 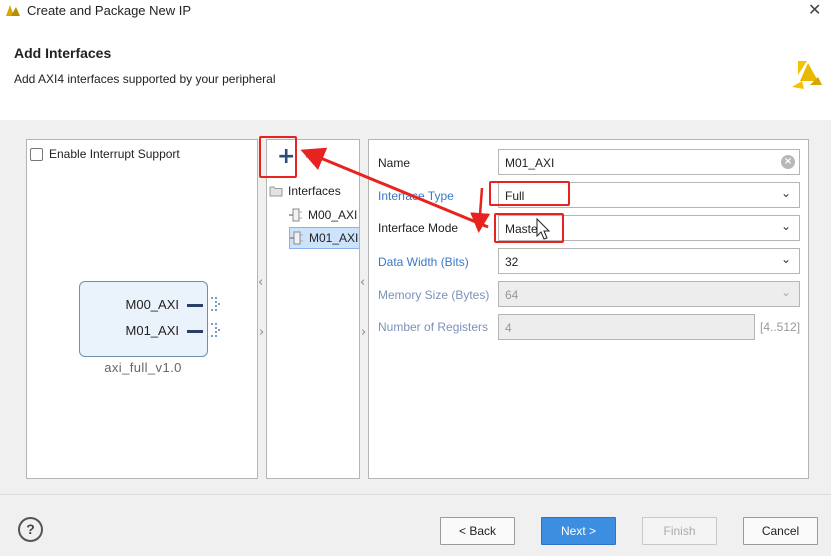 What do you see at coordinates (649, 261) in the screenshot?
I see `data-width-select: 32 ⌄` at bounding box center [649, 261].